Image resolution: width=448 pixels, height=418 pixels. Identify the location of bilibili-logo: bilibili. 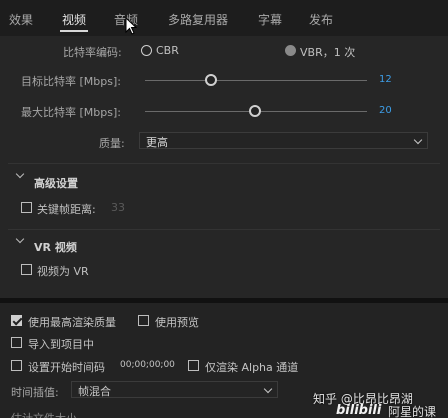
(359, 410).